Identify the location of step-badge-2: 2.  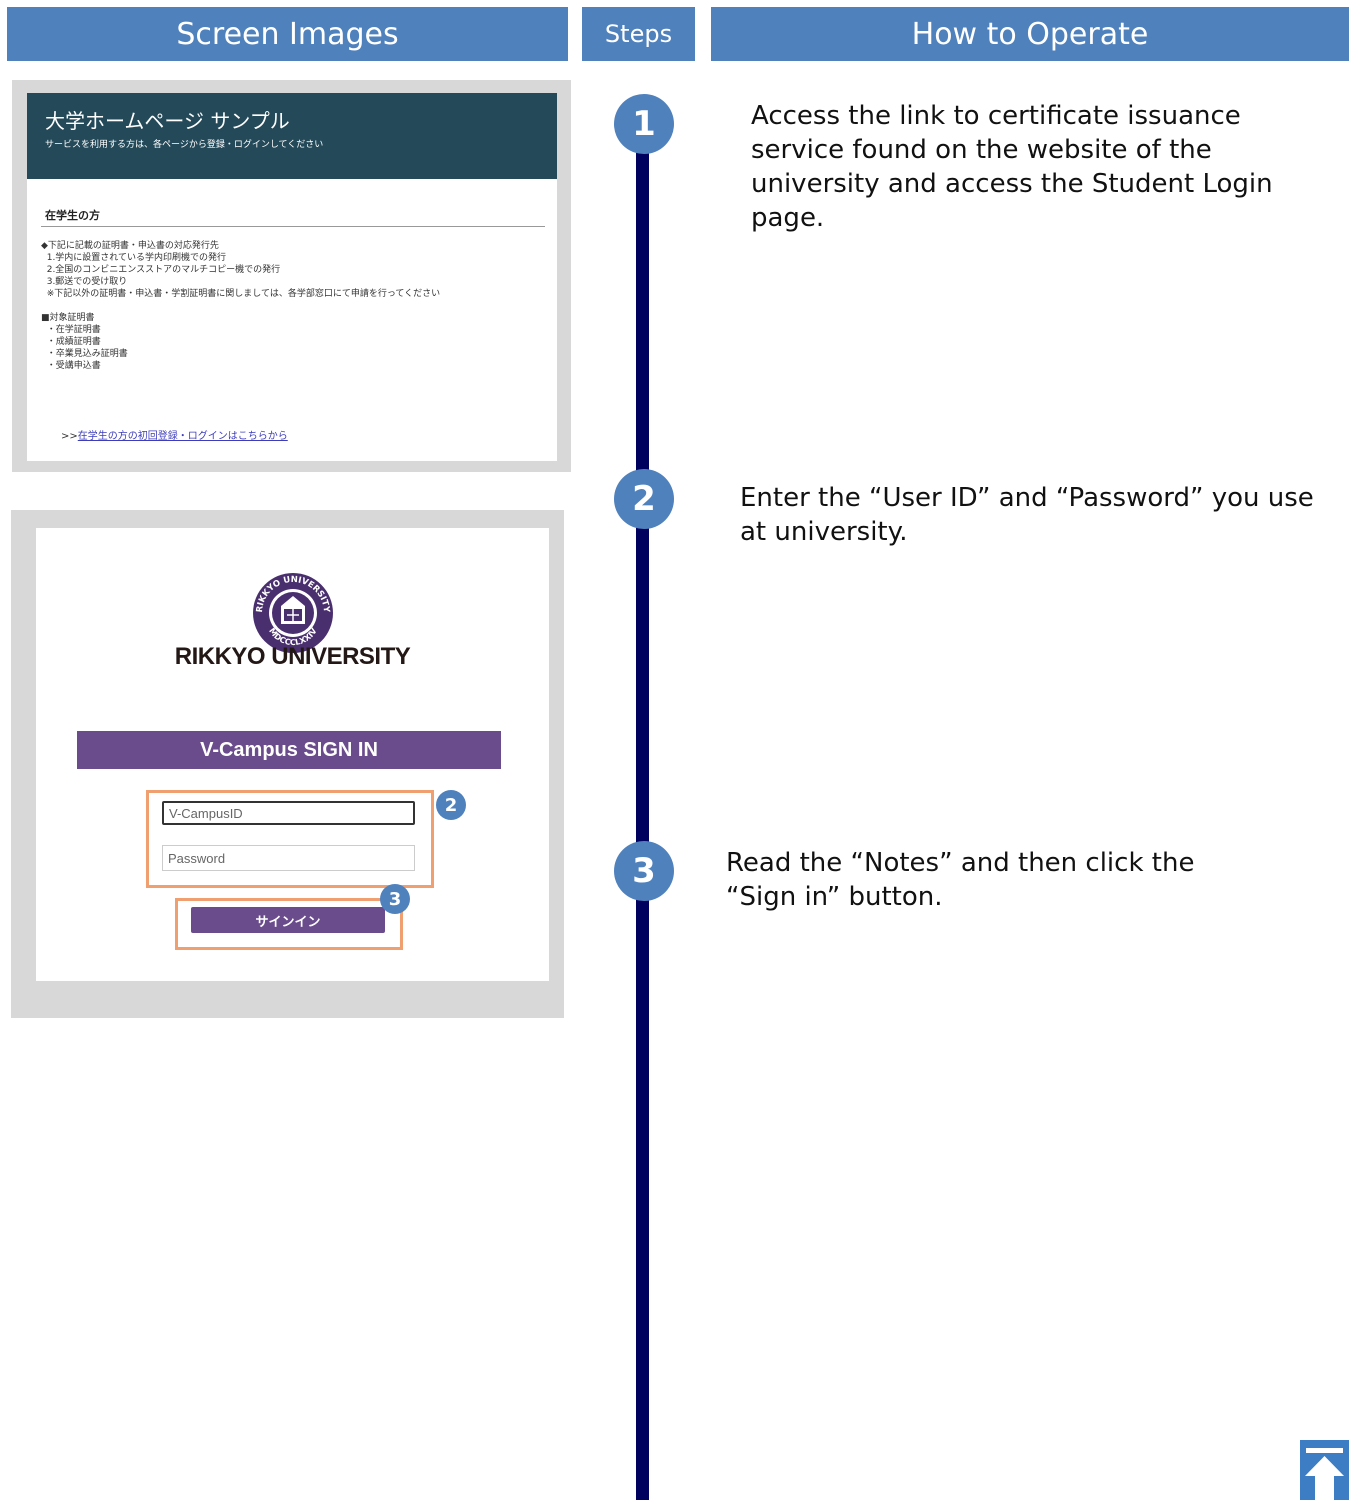
(451, 805).